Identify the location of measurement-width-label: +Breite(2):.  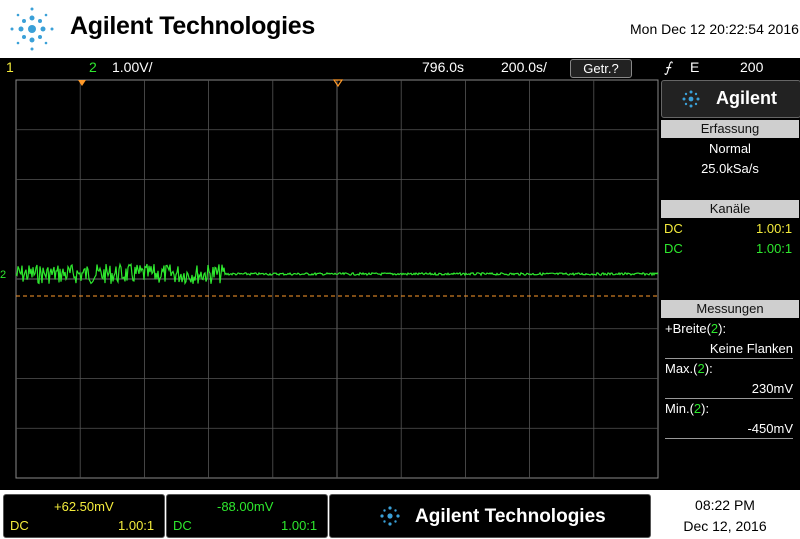
(696, 328).